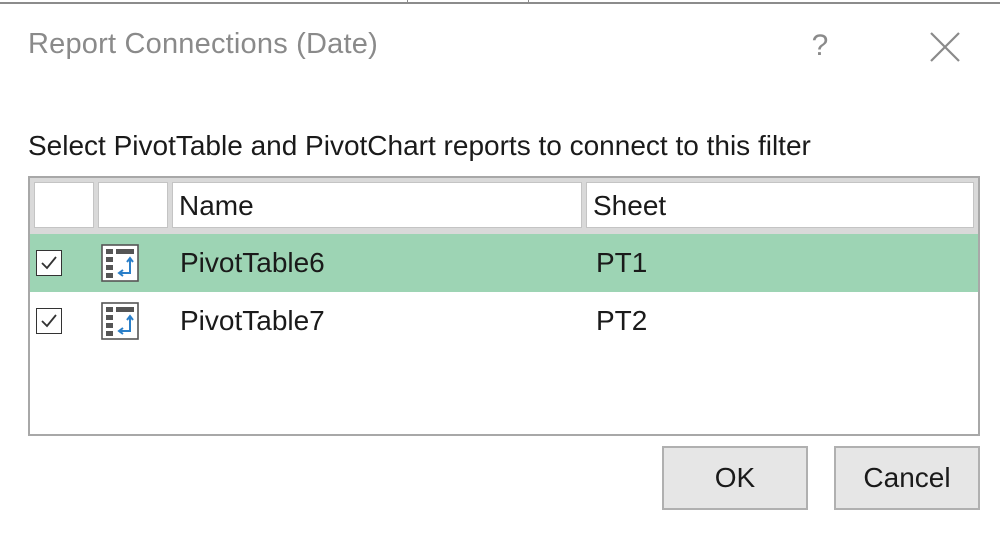  I want to click on row-sheet: PT2, so click(622, 320).